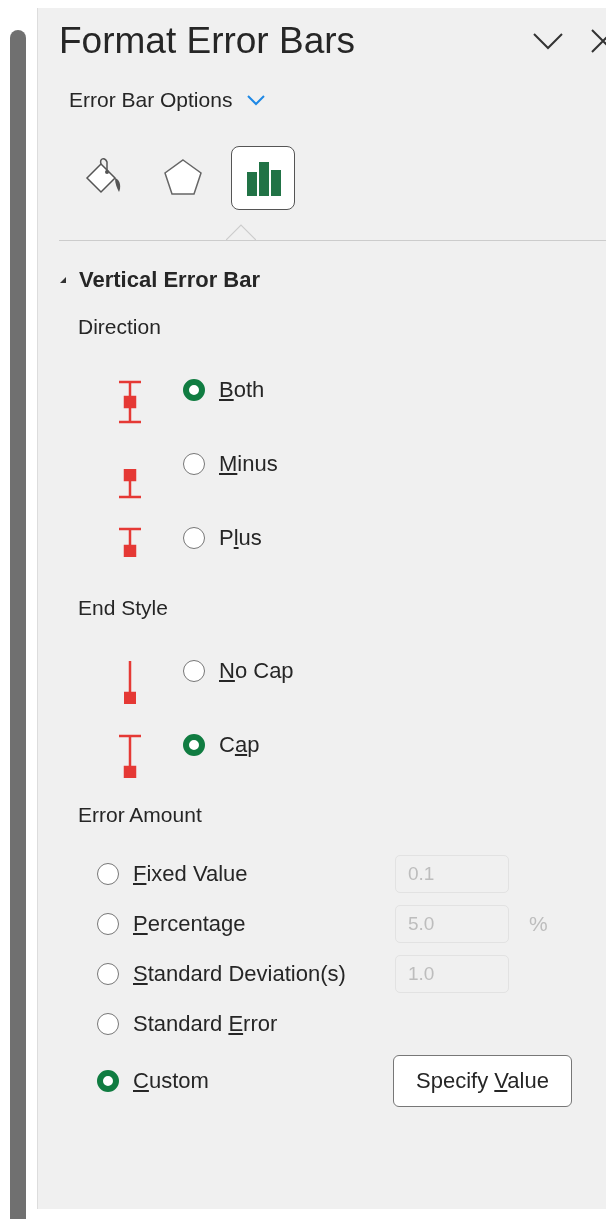  Describe the element at coordinates (187, 1024) in the screenshot. I see `radio-option: Standard Error` at that location.